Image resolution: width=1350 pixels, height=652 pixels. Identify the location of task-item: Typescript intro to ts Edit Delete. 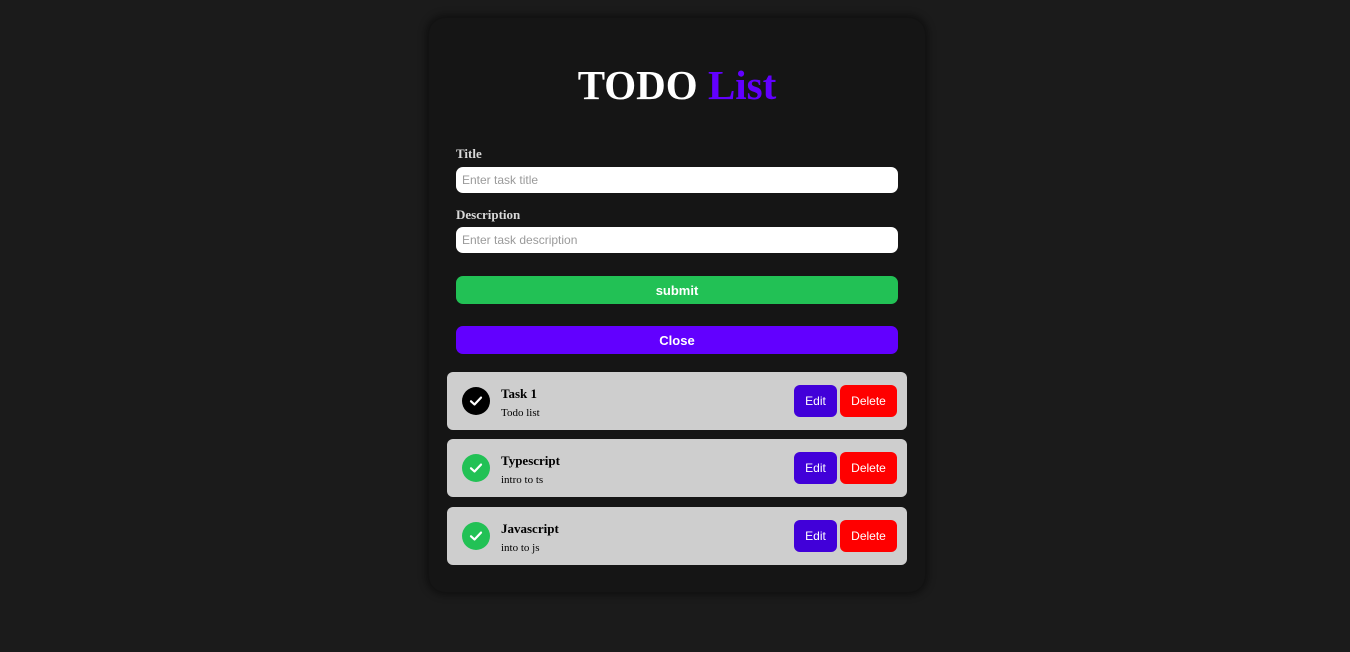
(677, 468).